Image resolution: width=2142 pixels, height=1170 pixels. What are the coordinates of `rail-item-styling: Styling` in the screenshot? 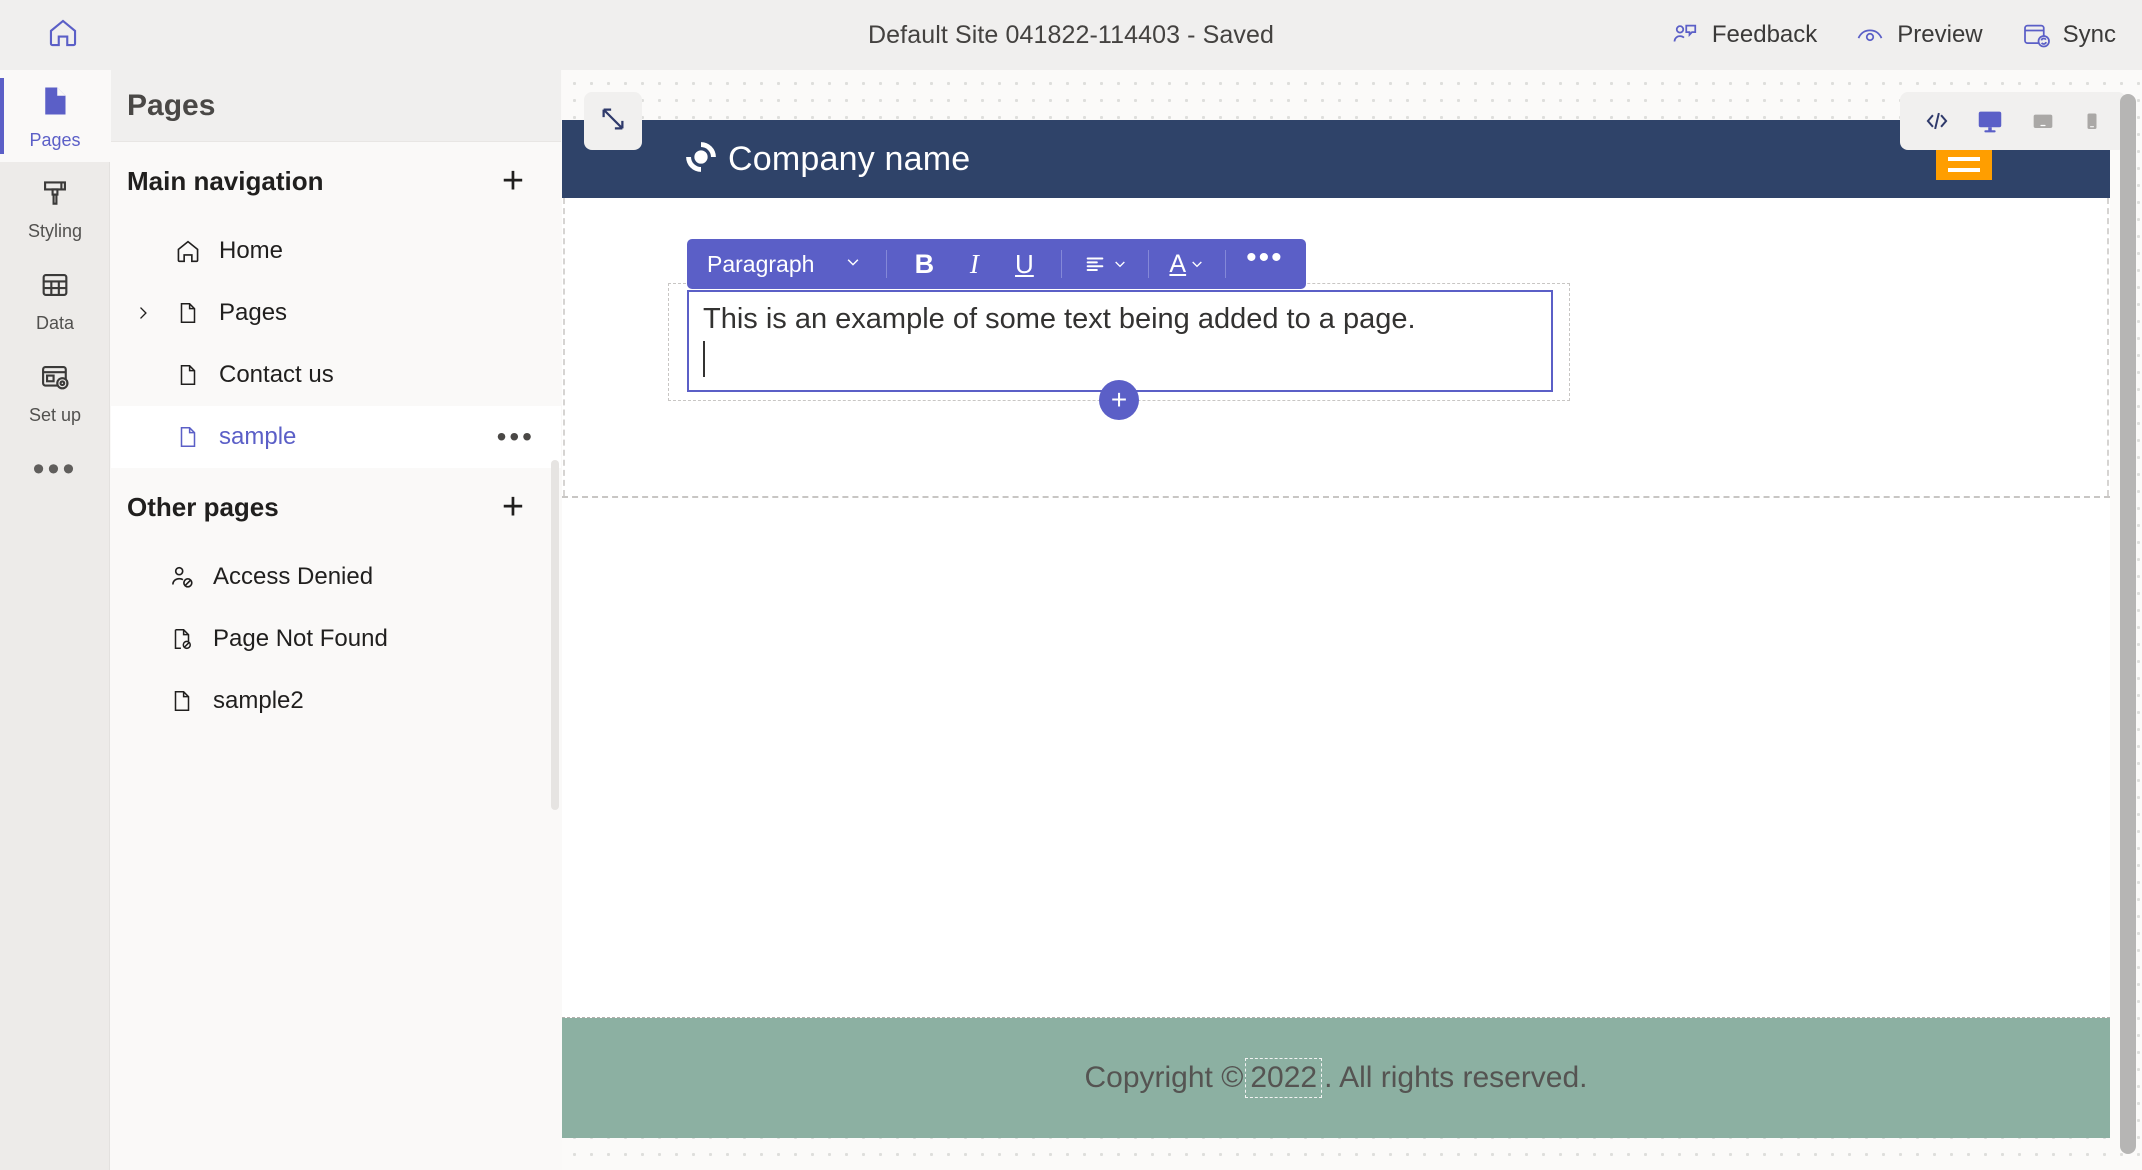 It's located at (55, 208).